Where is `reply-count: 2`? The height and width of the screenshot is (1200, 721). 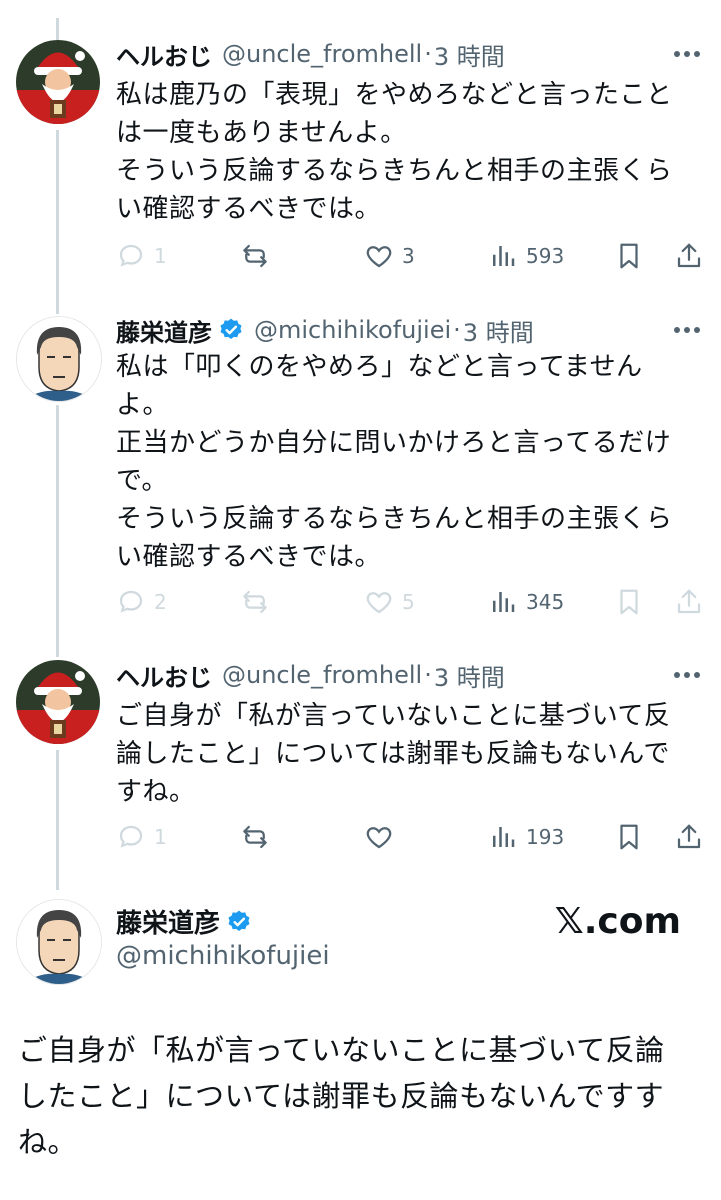 reply-count: 2 is located at coordinates (160, 602).